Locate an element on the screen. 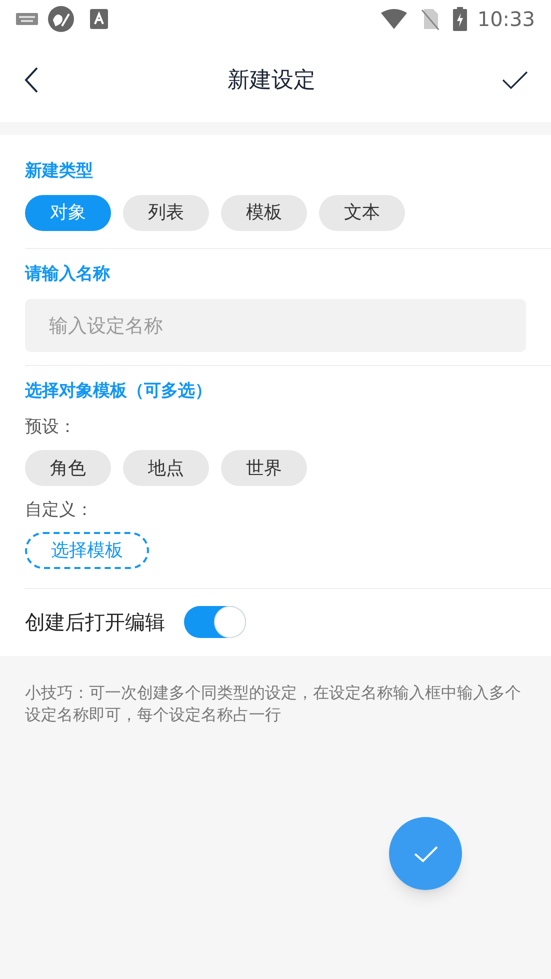  section-label: 选择对象模板（可多选） is located at coordinates (119, 391).